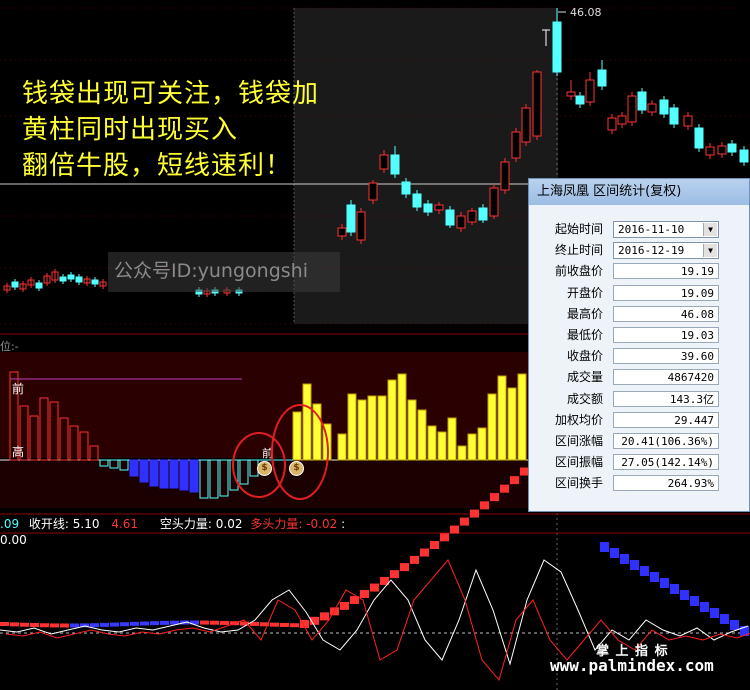  Describe the element at coordinates (666, 313) in the screenshot. I see `stats-value: 46.08` at that location.